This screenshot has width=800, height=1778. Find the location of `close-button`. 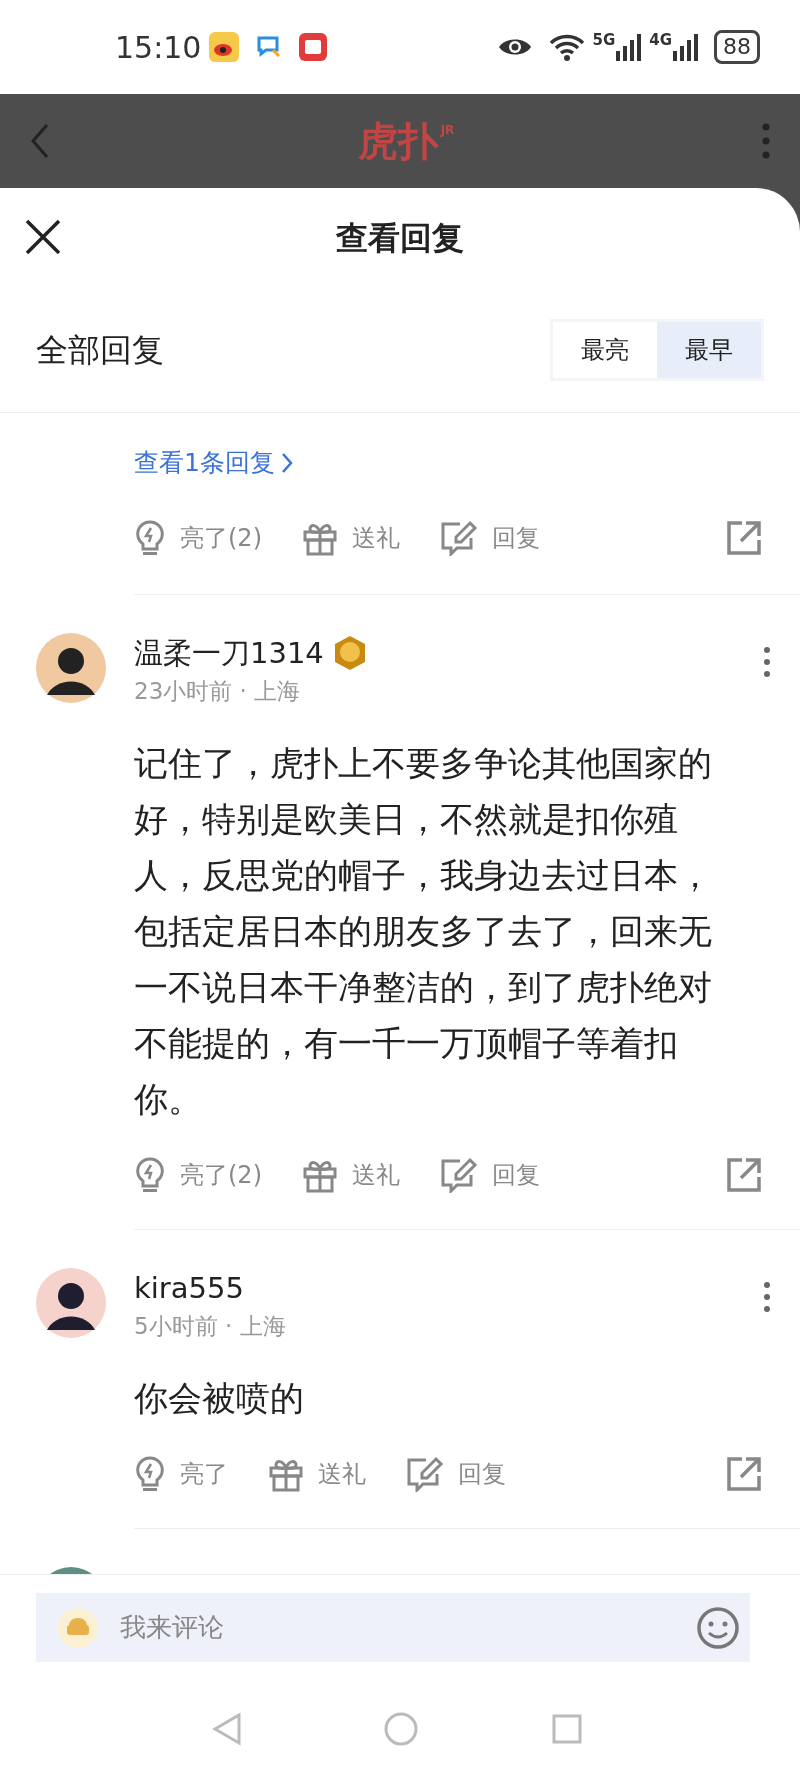

close-button is located at coordinates (43, 237).